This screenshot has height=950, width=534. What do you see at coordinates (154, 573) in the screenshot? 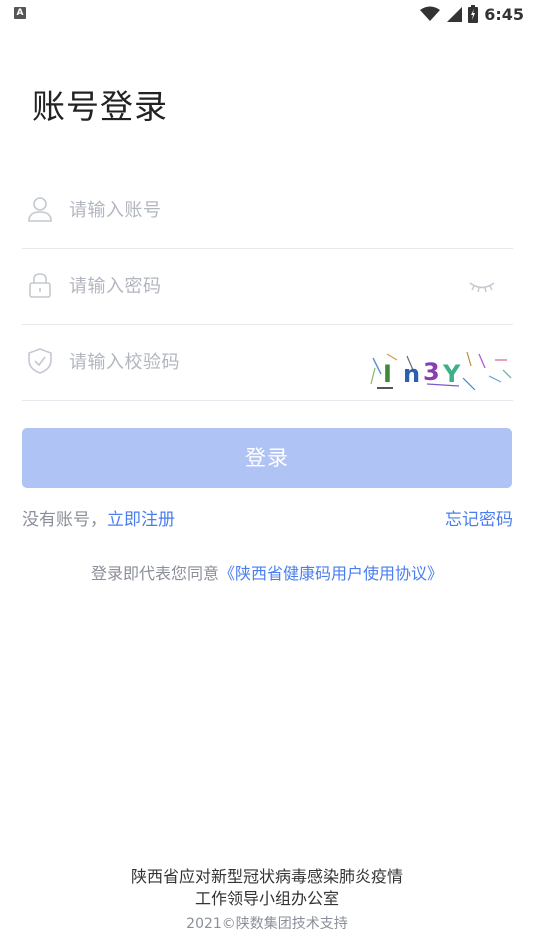
I see `agreement-prefix: 登录即代表您同意` at bounding box center [154, 573].